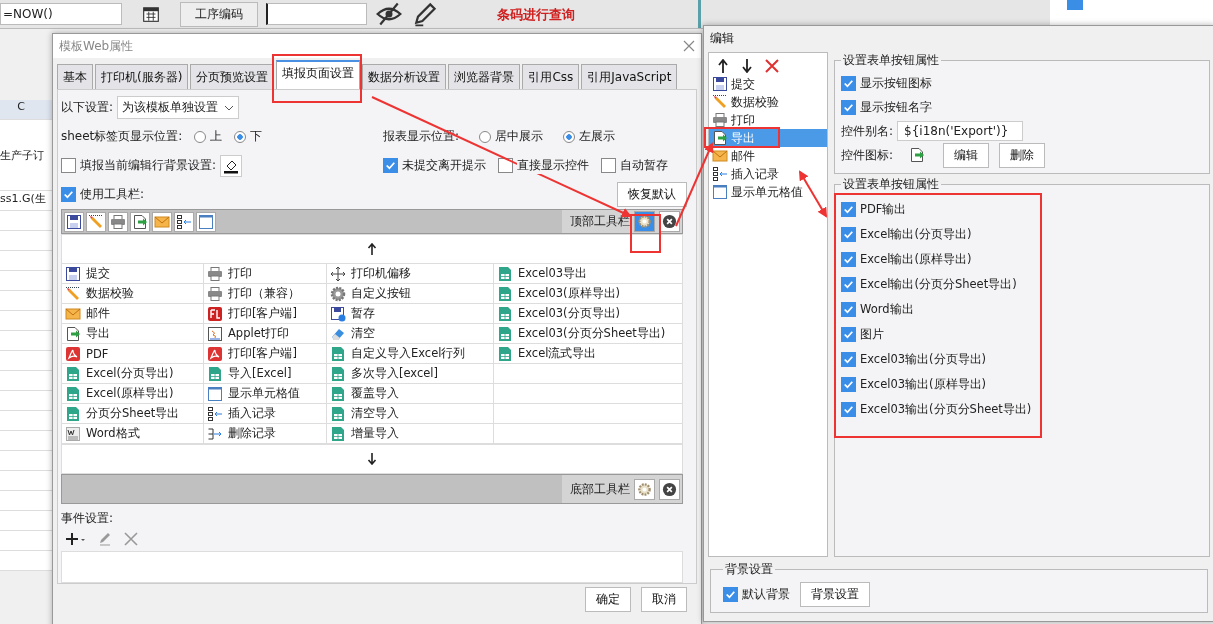 The image size is (1213, 624). I want to click on checkbox-label: Excel03输出(分页导出), so click(923, 359).